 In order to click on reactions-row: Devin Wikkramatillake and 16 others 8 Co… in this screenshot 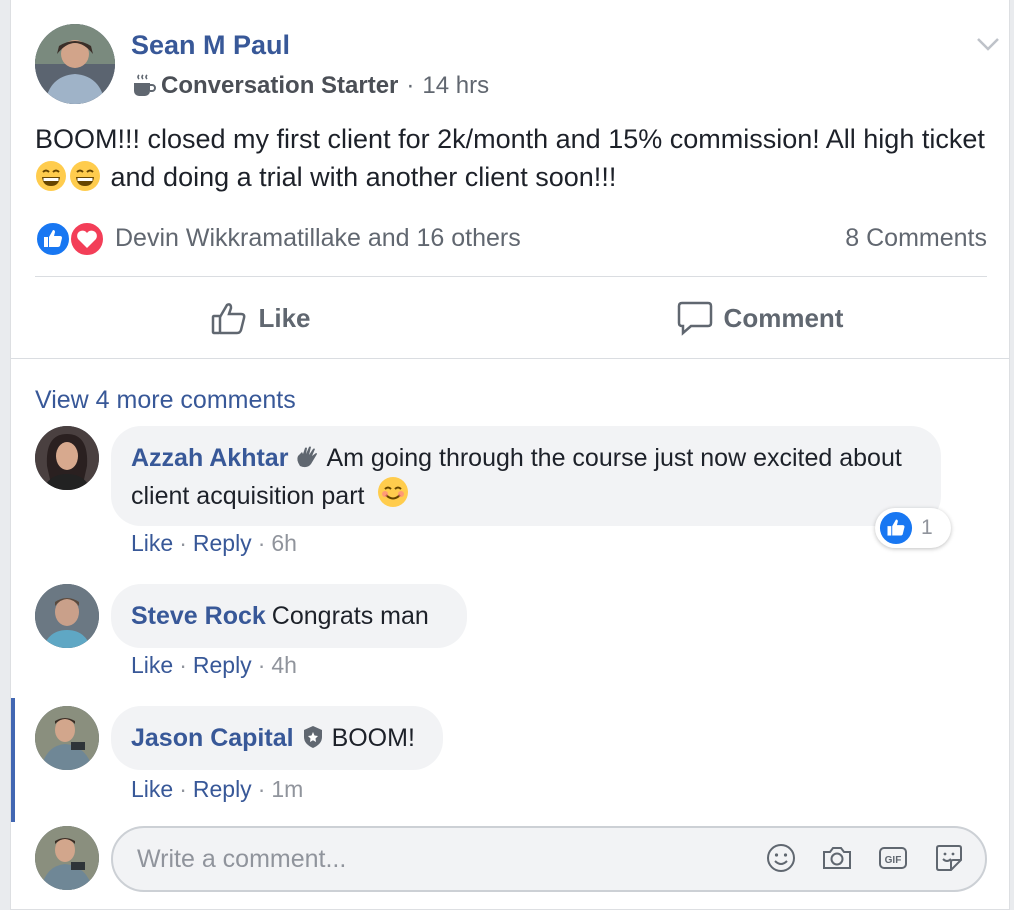, I will do `click(511, 238)`.